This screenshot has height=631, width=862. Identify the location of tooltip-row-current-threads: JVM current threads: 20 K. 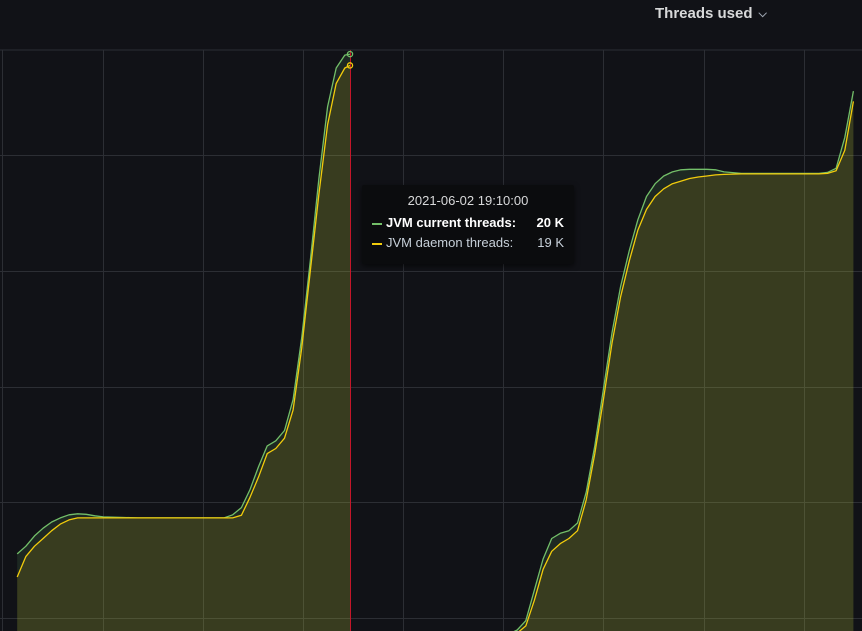
(468, 224).